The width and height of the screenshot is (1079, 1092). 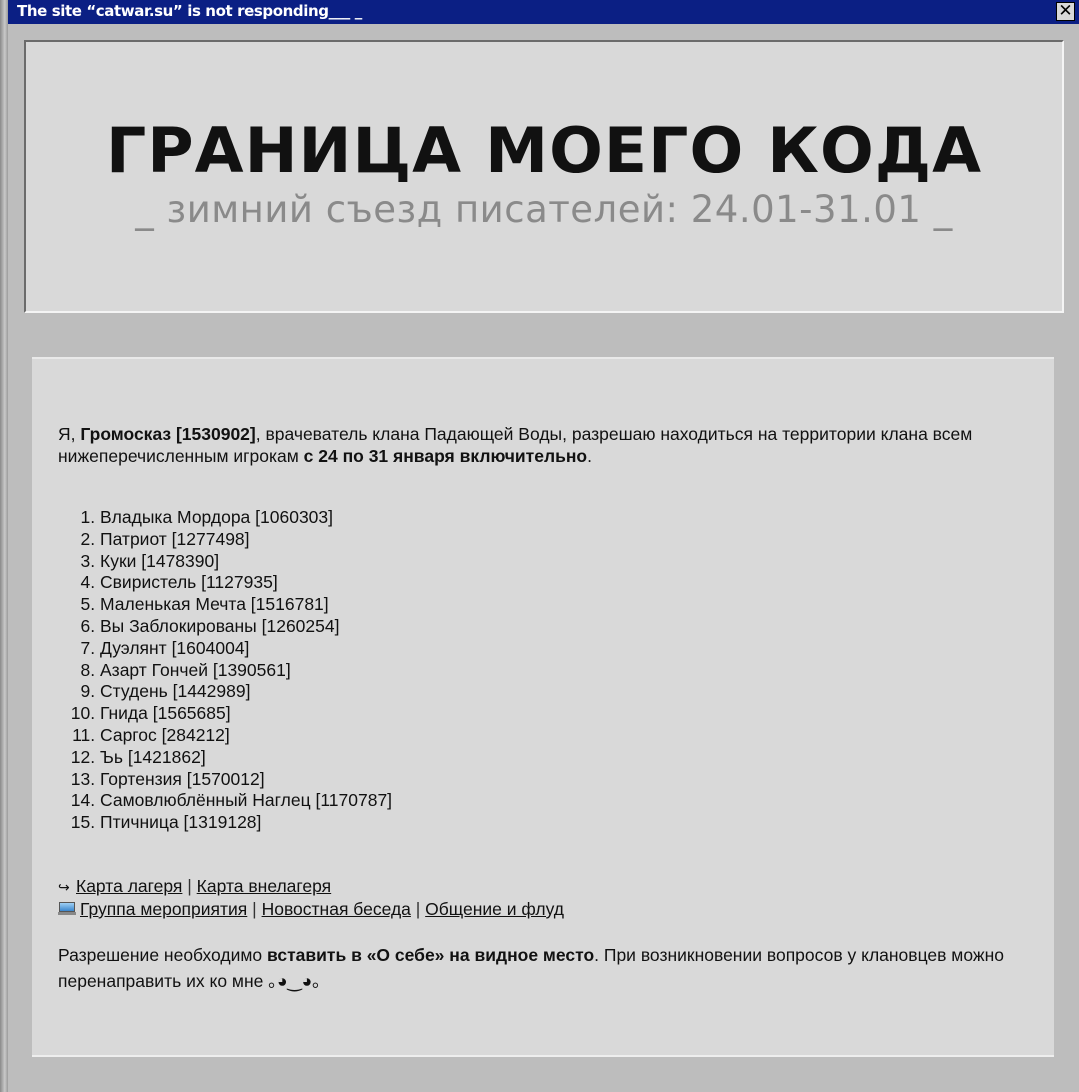 What do you see at coordinates (574, 714) in the screenshot?
I see `list-item: Гнида [1565685]` at bounding box center [574, 714].